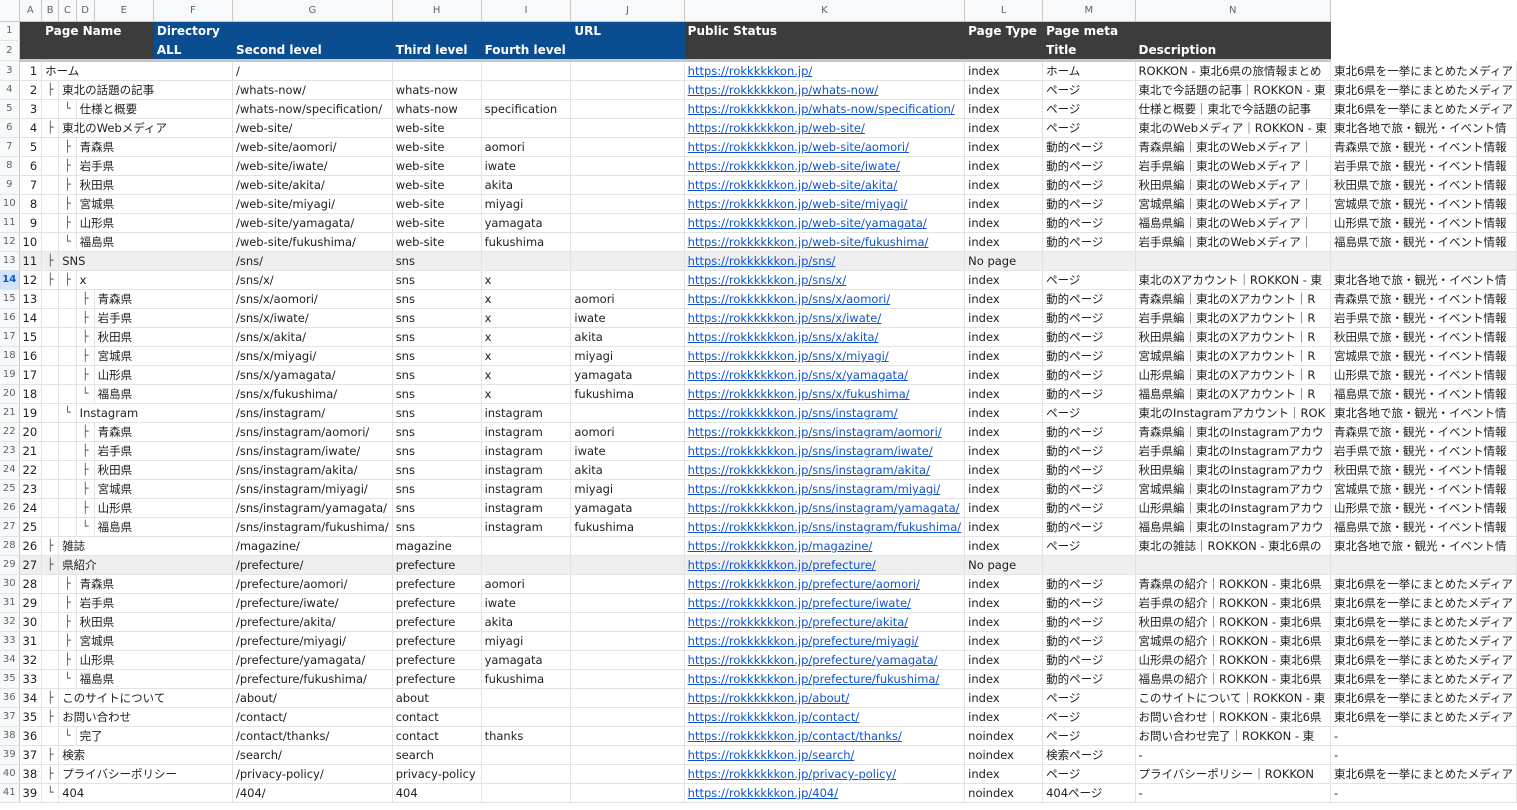 This screenshot has width=1517, height=810. What do you see at coordinates (1089, 51) in the screenshot?
I see `header-title: Title` at bounding box center [1089, 51].